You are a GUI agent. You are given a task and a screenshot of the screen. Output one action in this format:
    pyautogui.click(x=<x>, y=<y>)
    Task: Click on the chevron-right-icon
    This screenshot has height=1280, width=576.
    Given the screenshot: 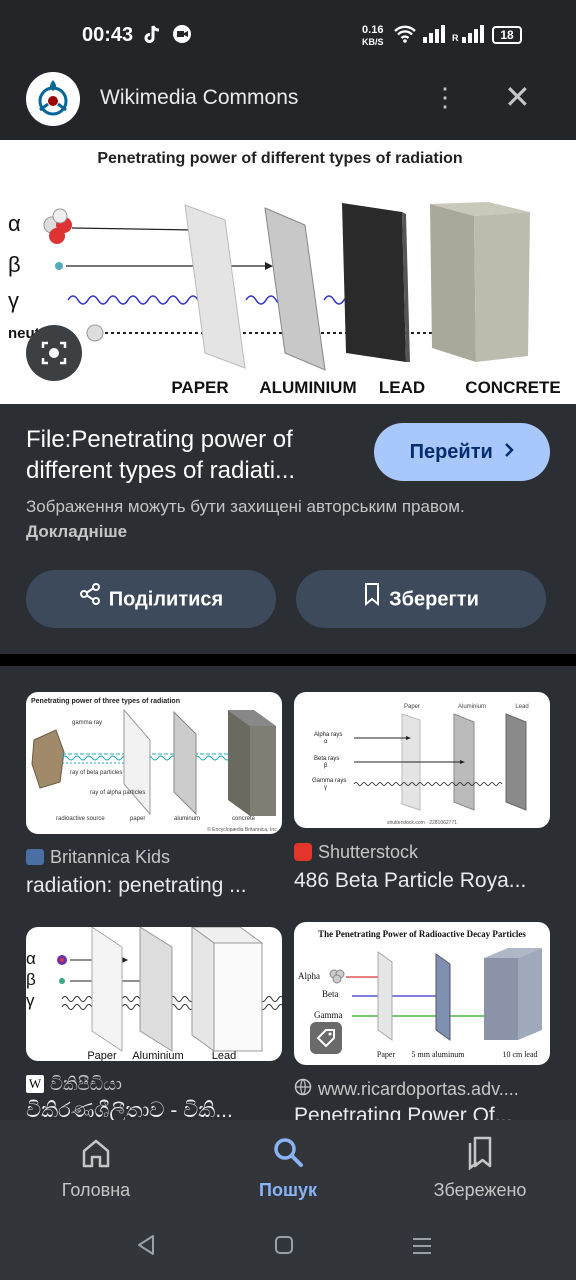 What is the action you would take?
    pyautogui.click(x=509, y=452)
    